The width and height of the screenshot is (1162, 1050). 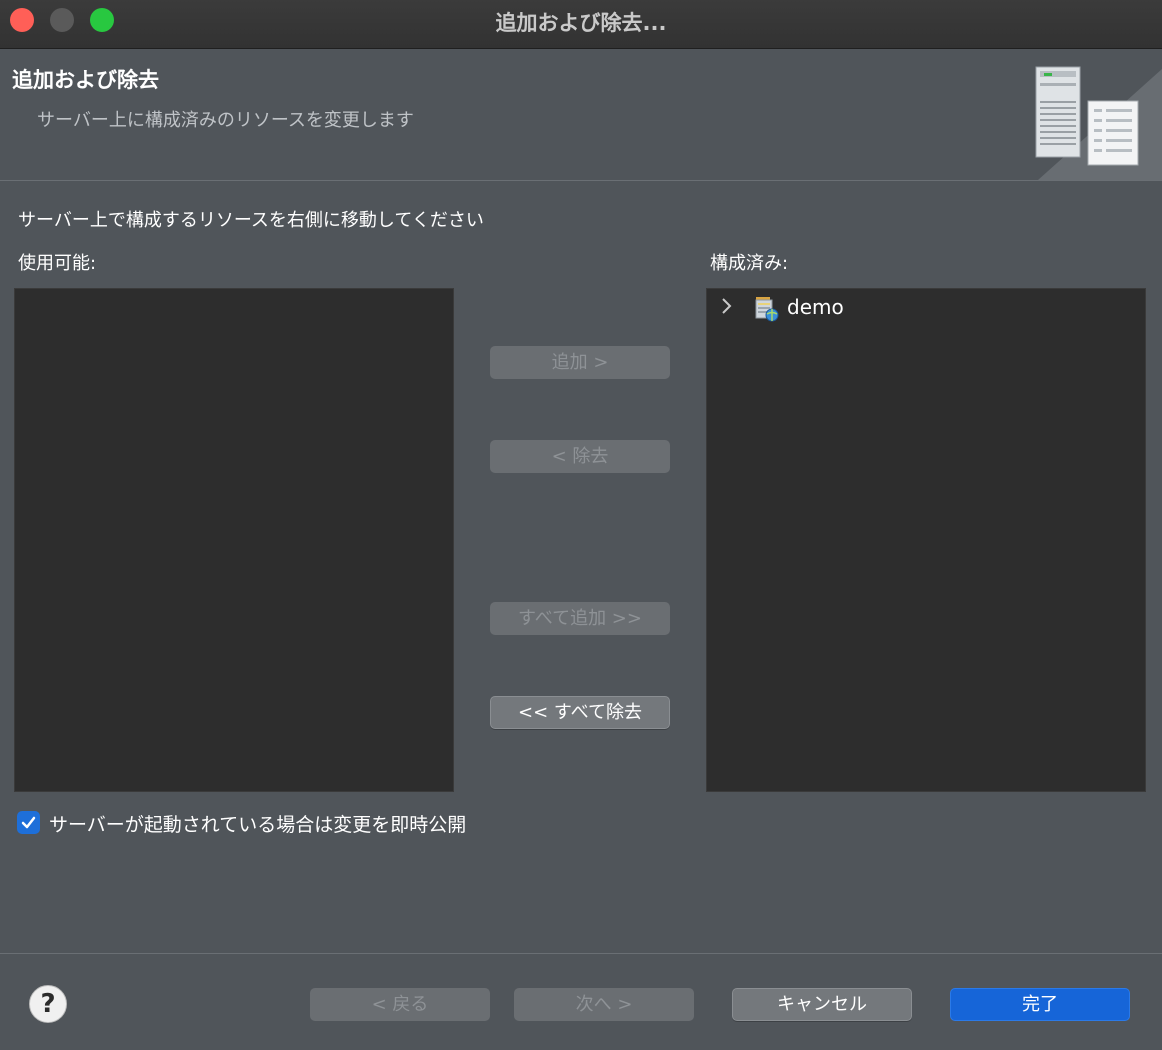 What do you see at coordinates (48, 1004) in the screenshot?
I see `help-button: ?` at bounding box center [48, 1004].